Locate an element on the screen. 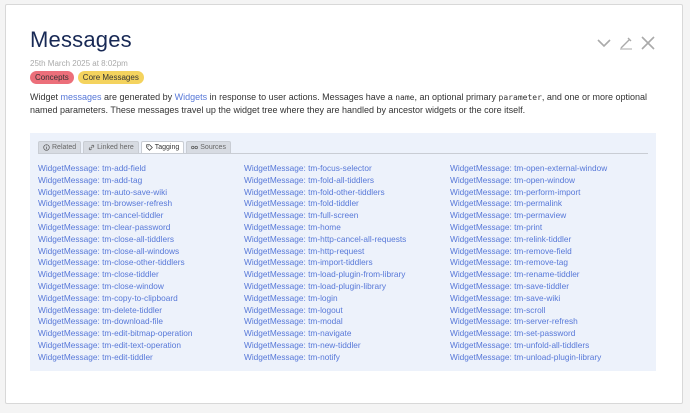 This screenshot has height=413, width=690. tagging-link: WidgetMessage: tm-delete-tiddler is located at coordinates (141, 311).